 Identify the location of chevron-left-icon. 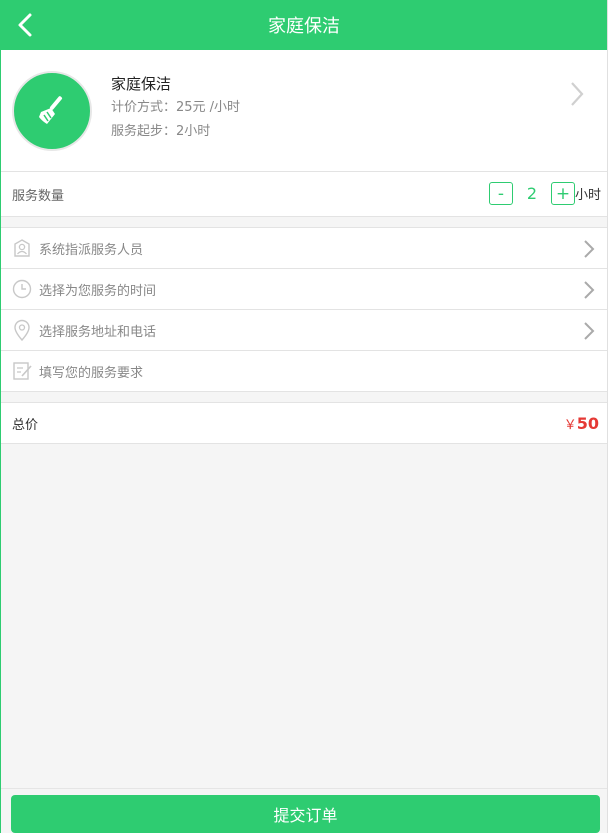
(26, 25).